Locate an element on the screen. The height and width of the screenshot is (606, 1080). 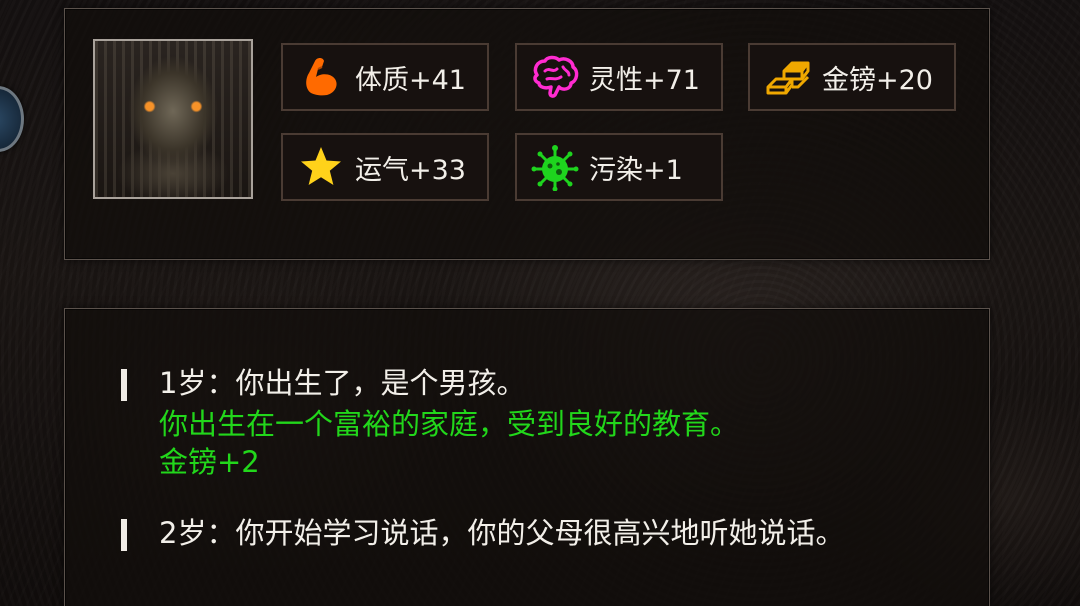
log-entry-text: 2岁：你开始学习说话，你的父母很高兴地听她说话。 is located at coordinates (502, 533).